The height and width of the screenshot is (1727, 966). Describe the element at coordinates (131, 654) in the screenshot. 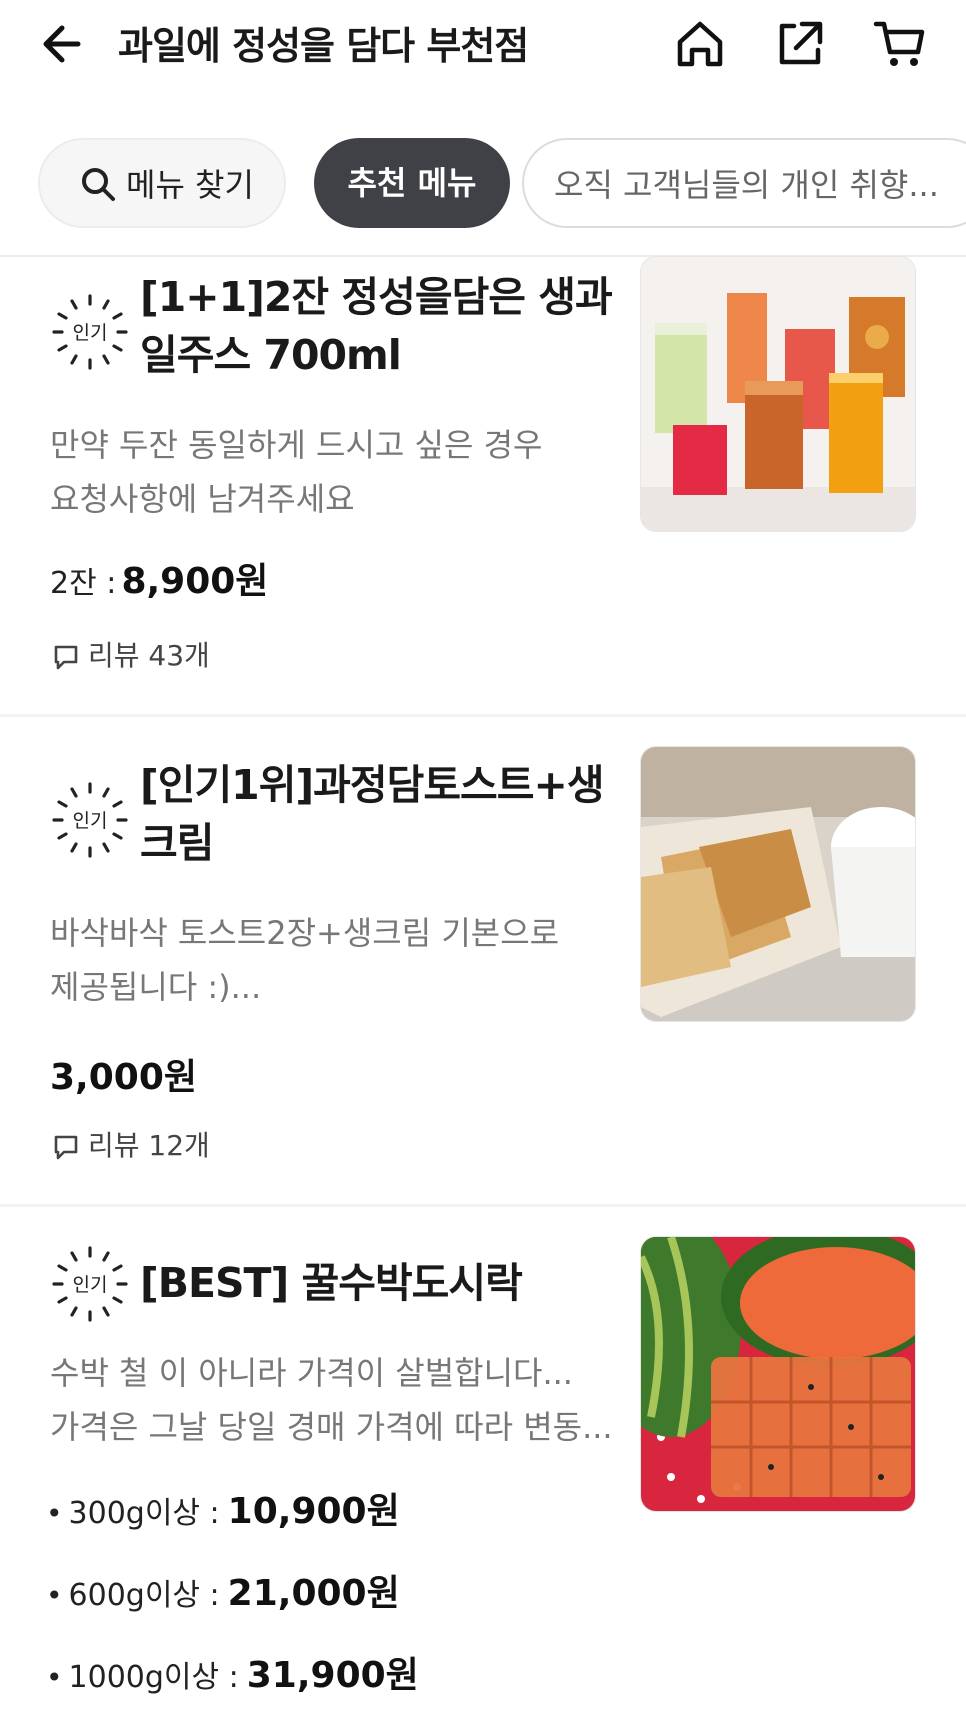

I see `review-count: 리뷰 43개` at that location.